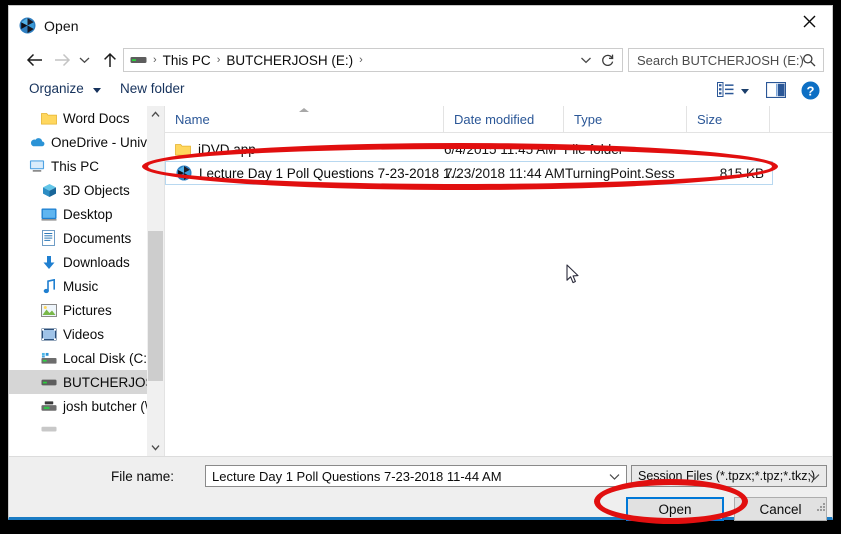 The image size is (841, 534). I want to click on search-icon, so click(809, 62).